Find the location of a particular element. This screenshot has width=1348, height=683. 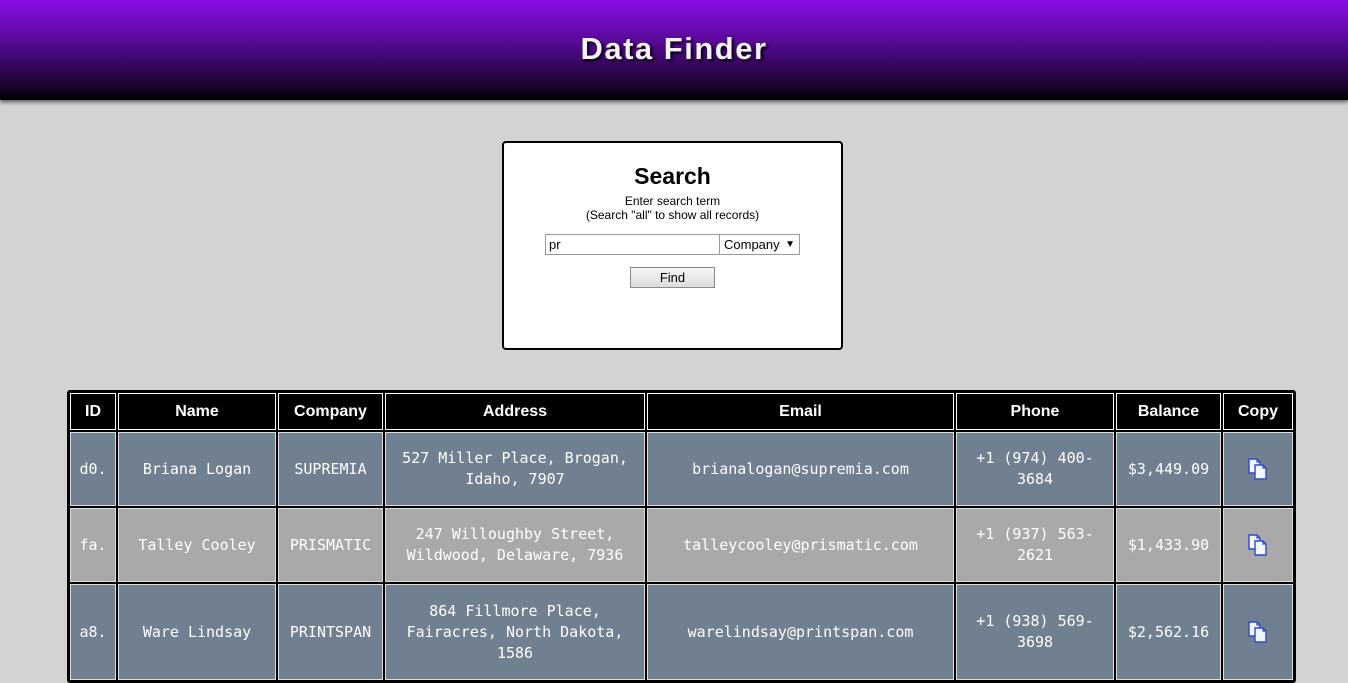

find-button: Find is located at coordinates (672, 277).